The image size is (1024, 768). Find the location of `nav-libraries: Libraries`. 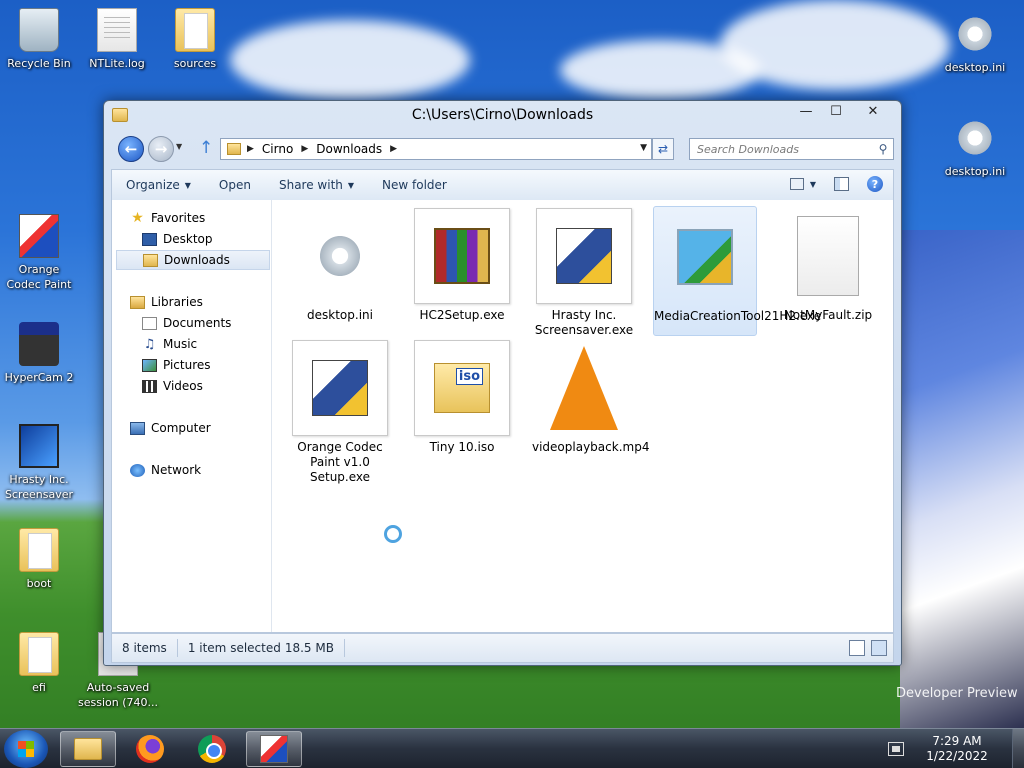

nav-libraries: Libraries is located at coordinates (166, 302).